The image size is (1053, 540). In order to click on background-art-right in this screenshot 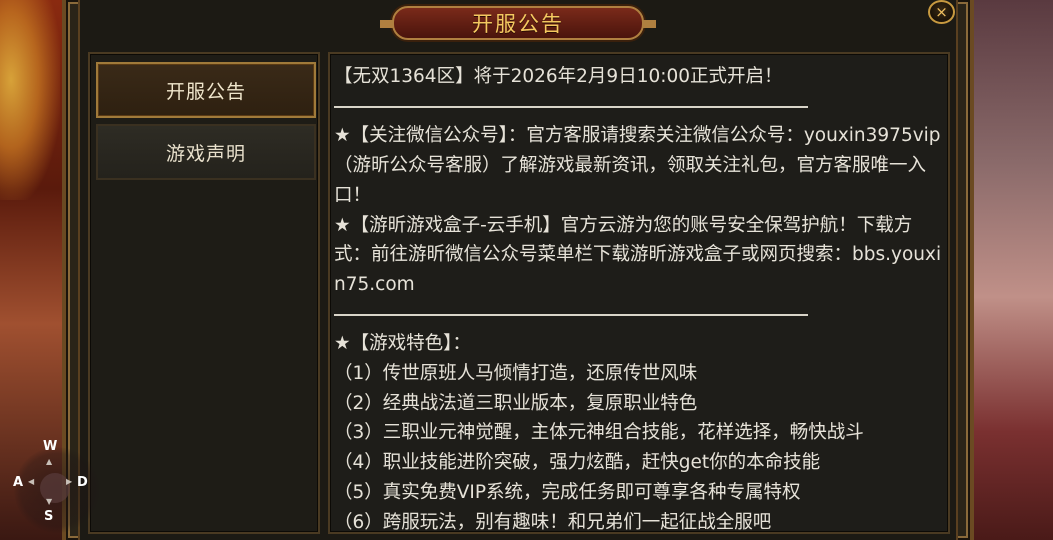, I will do `click(1008, 270)`.